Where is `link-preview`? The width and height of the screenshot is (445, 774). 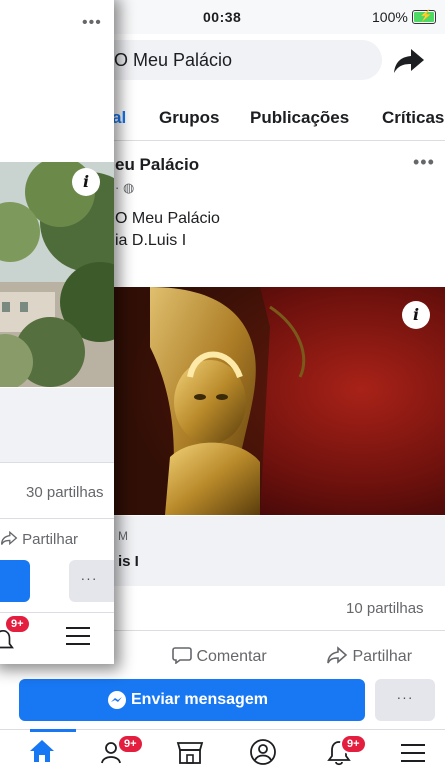
link-preview is located at coordinates (277, 551).